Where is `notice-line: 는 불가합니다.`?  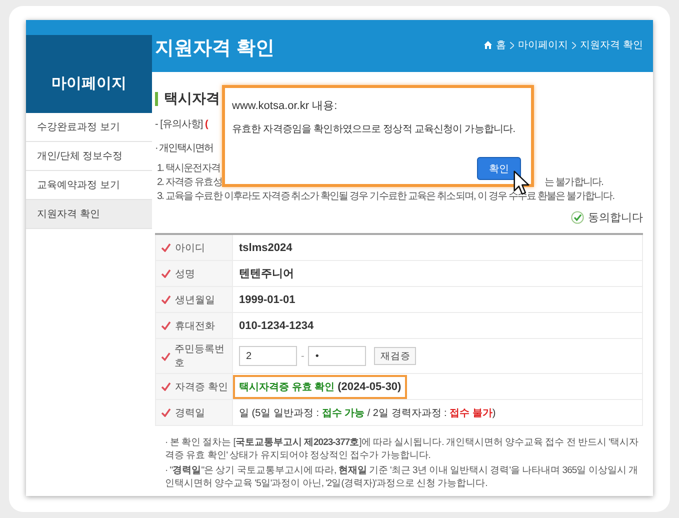 notice-line: 는 불가합니다. is located at coordinates (573, 183).